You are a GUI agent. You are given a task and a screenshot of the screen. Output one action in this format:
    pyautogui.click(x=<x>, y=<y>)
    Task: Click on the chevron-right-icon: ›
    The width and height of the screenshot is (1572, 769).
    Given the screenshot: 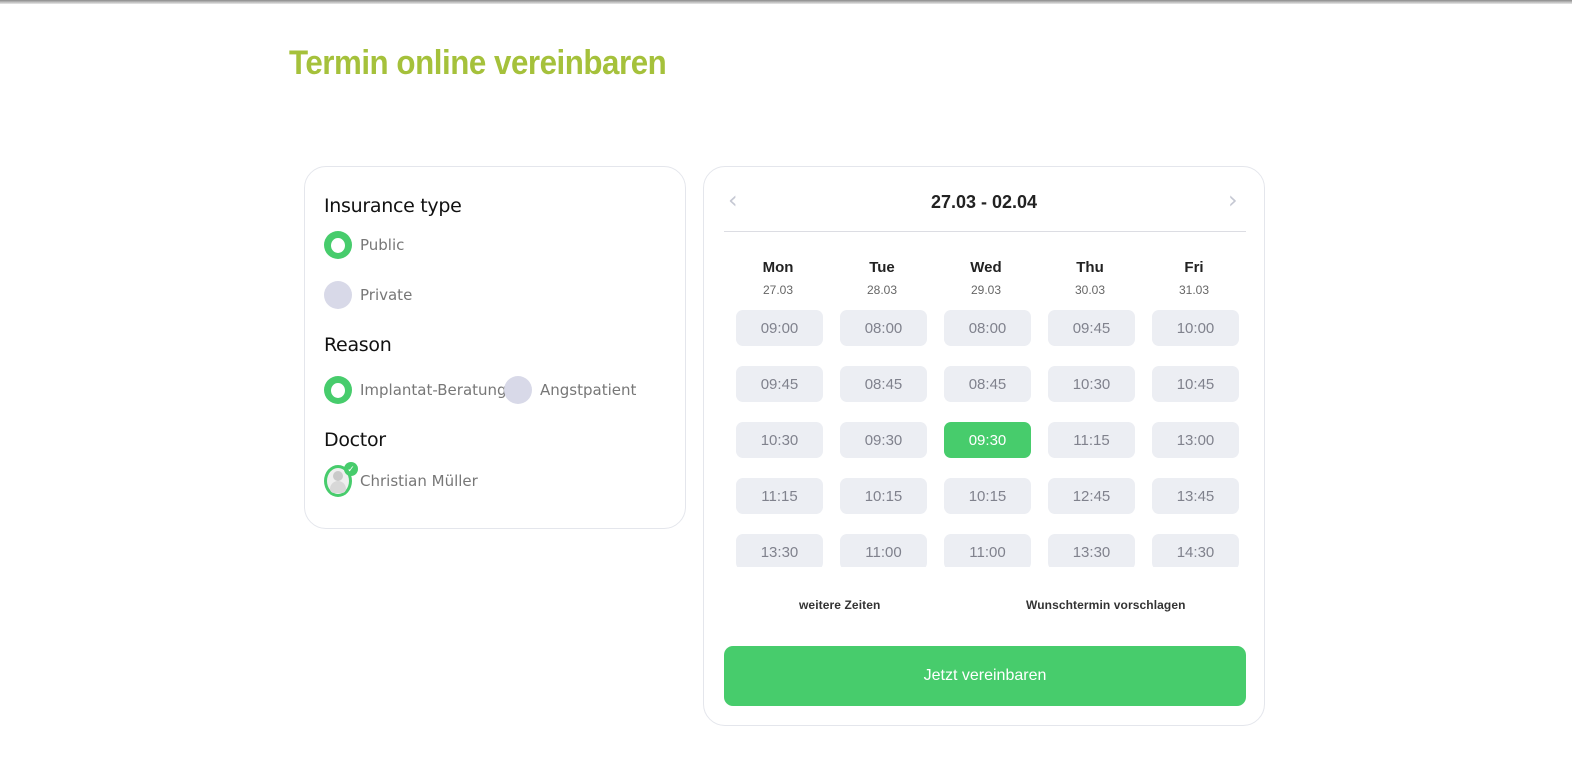 What is the action you would take?
    pyautogui.click(x=1233, y=200)
    